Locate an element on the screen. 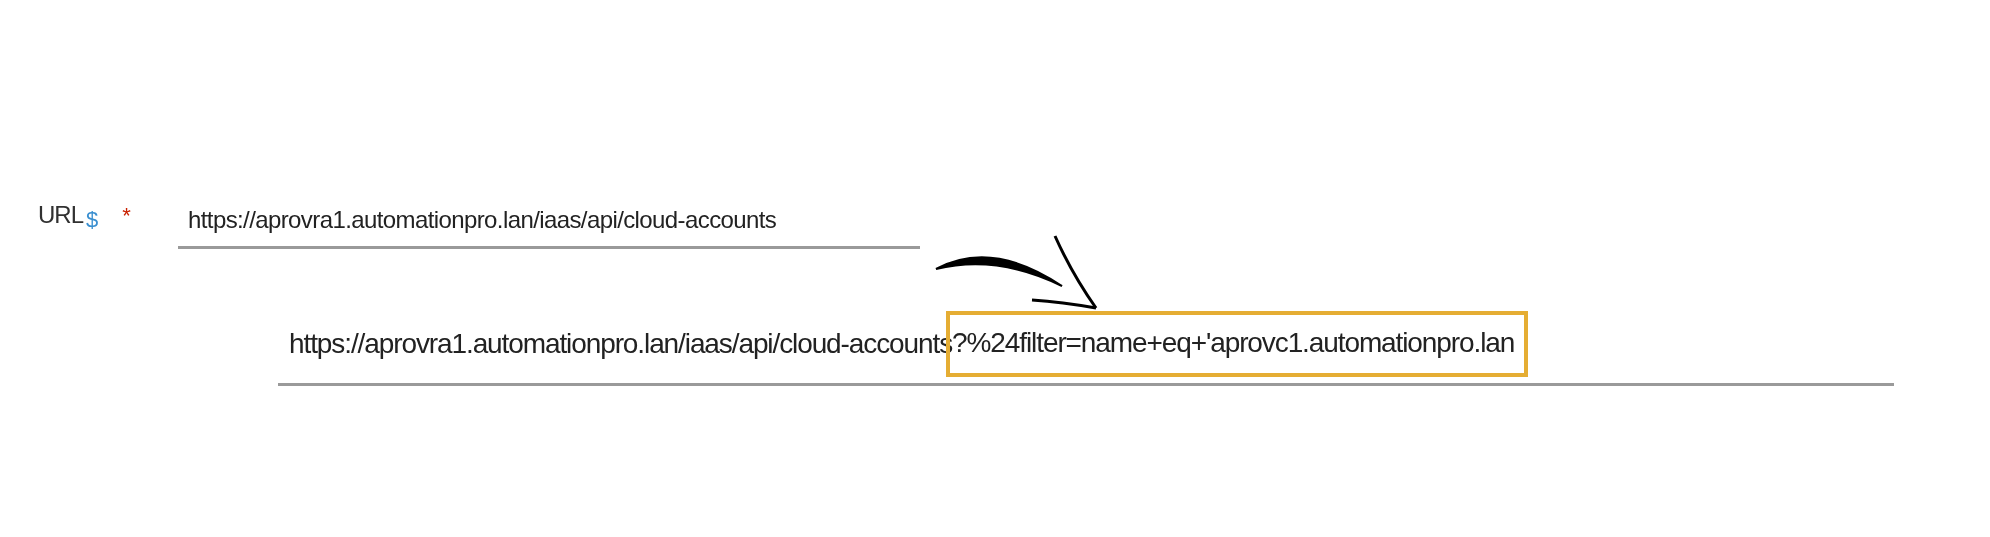 The height and width of the screenshot is (537, 1990). url-input-field: https://aprovra1.automationpro.lan/iaas/api/cloud-accounts is located at coordinates (549, 224).